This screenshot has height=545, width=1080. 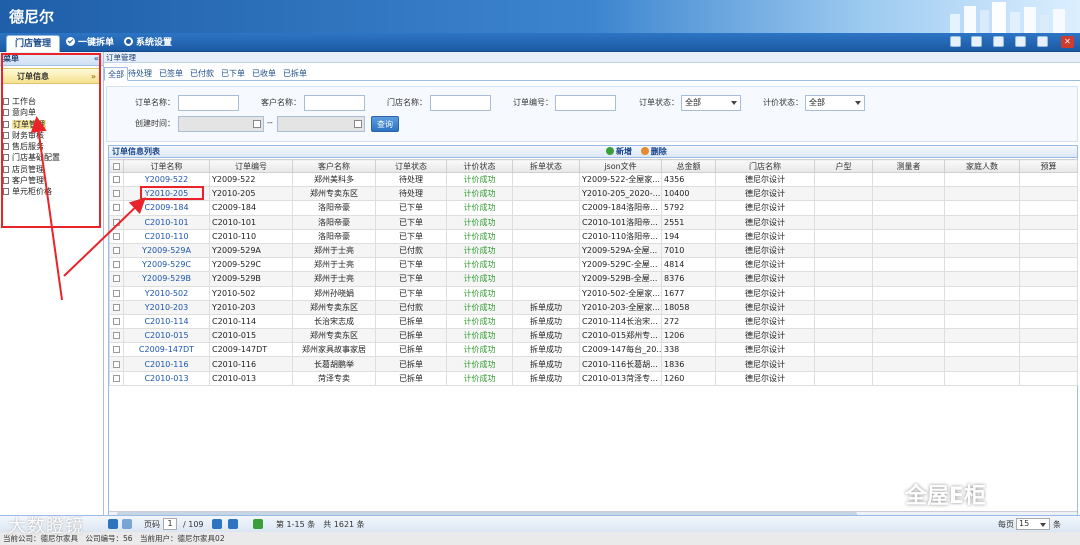 I want to click on order-status-select: 全部, so click(x=711, y=103).